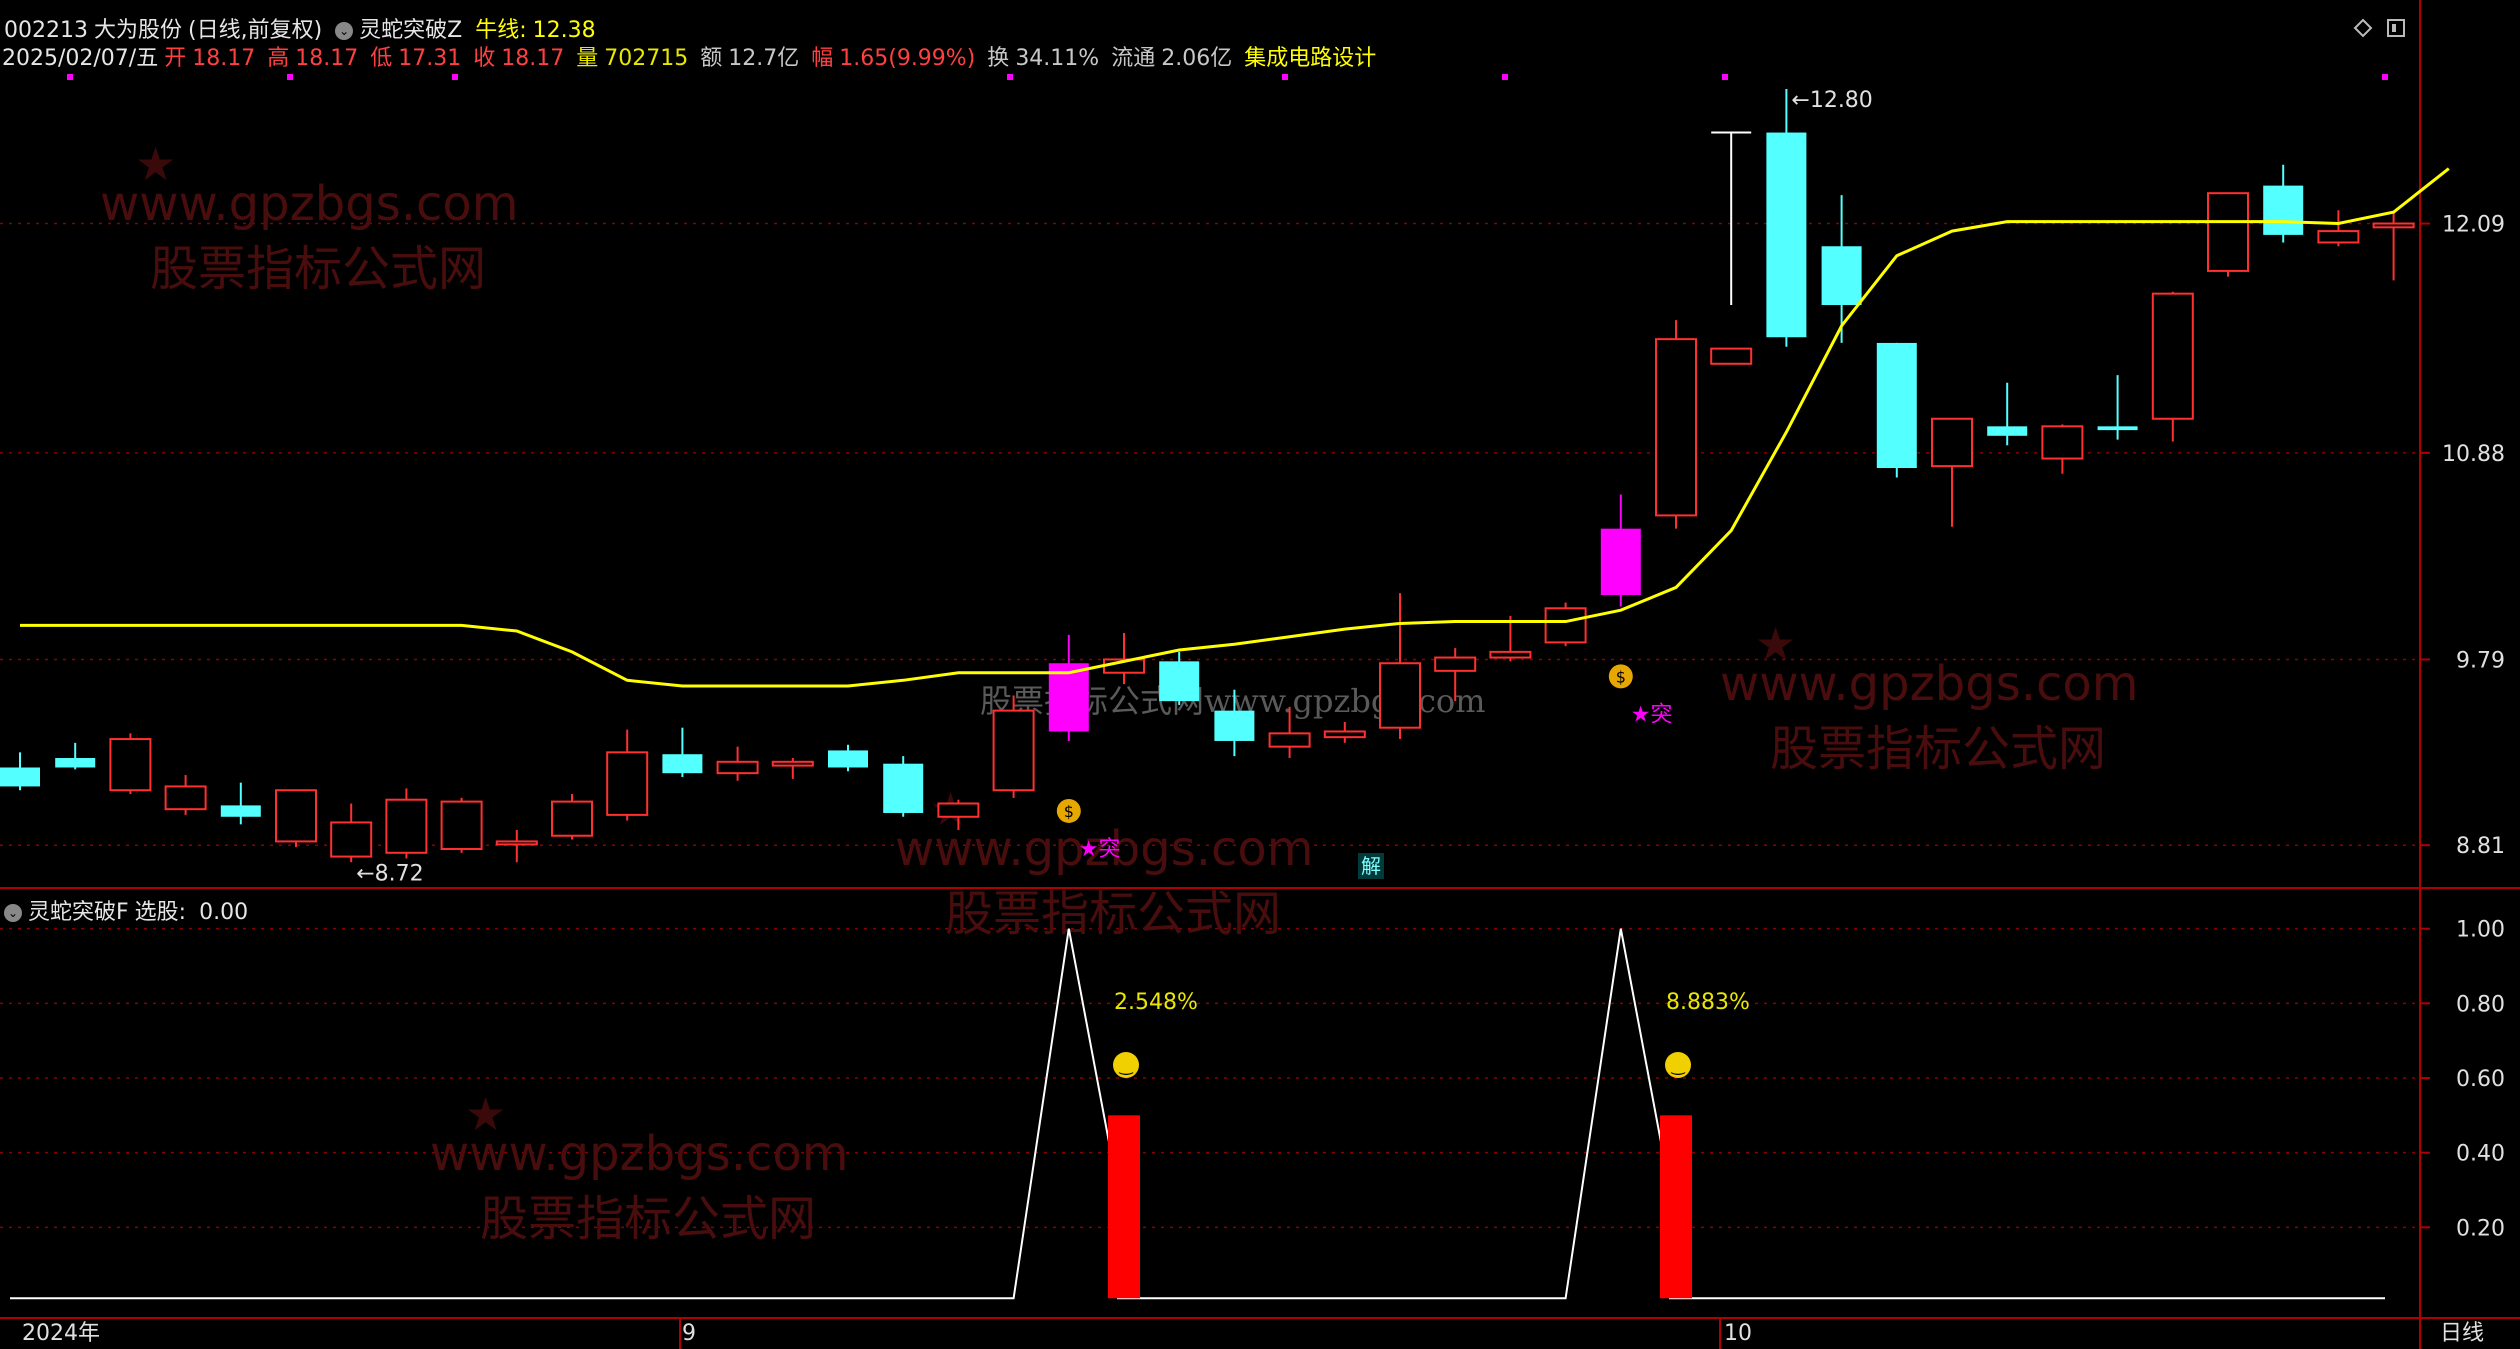 The image size is (2520, 1349). What do you see at coordinates (2480, 1079) in the screenshot?
I see `y-tick-label: 0.60` at bounding box center [2480, 1079].